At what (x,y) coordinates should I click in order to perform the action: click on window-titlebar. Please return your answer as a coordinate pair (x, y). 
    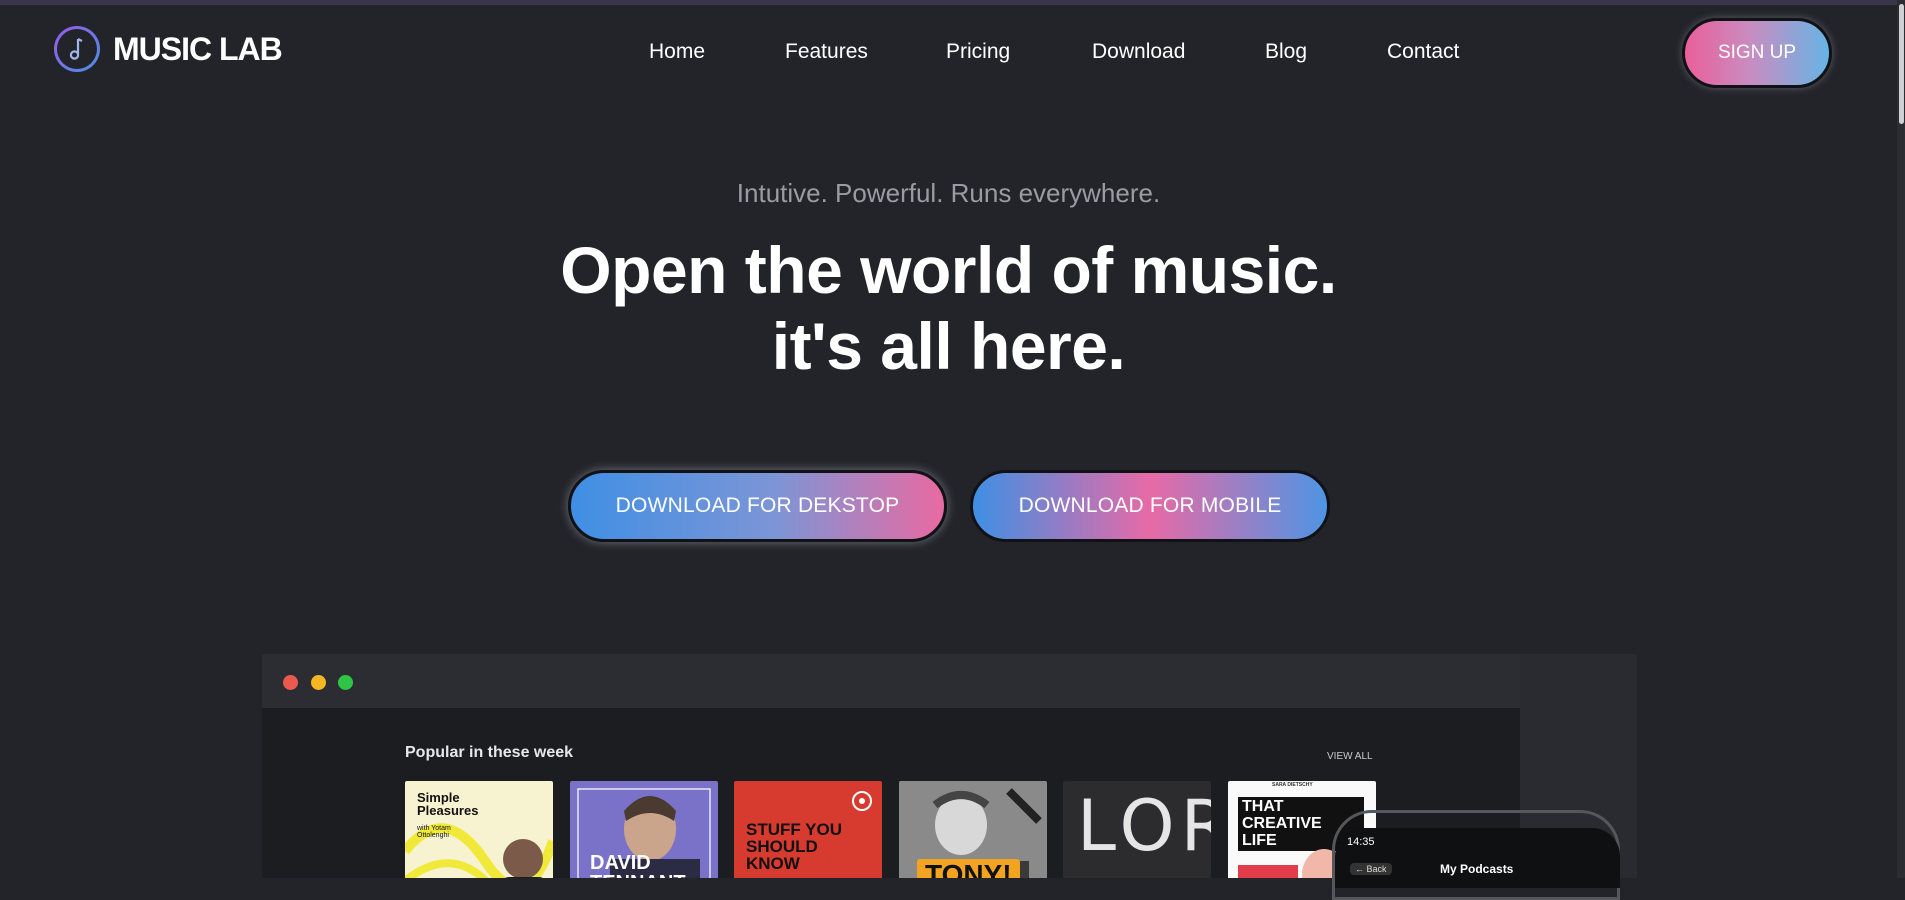
    Looking at the image, I should click on (891, 681).